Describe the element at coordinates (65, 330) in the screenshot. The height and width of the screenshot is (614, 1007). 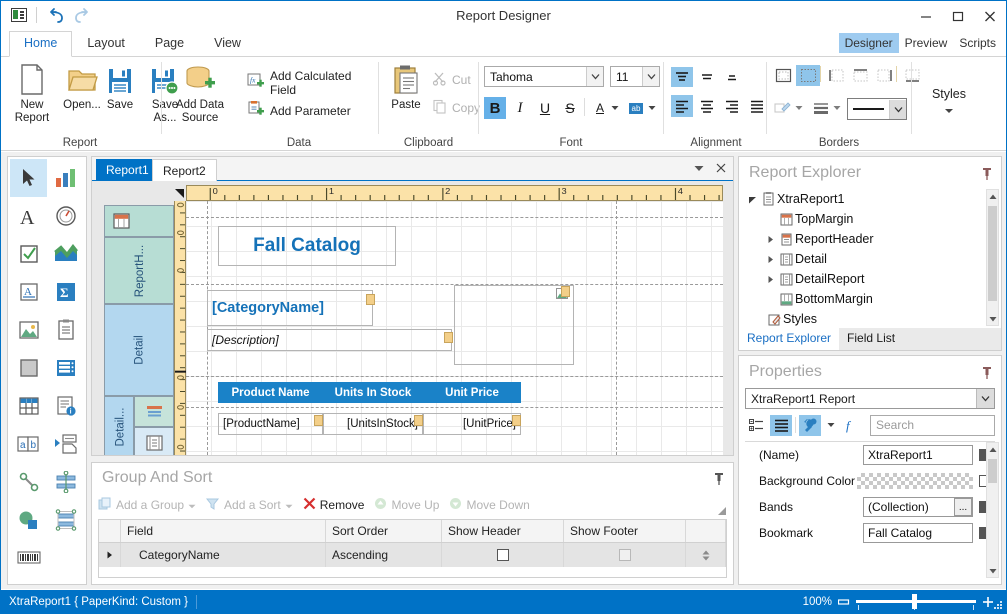
I see `card-tool` at that location.